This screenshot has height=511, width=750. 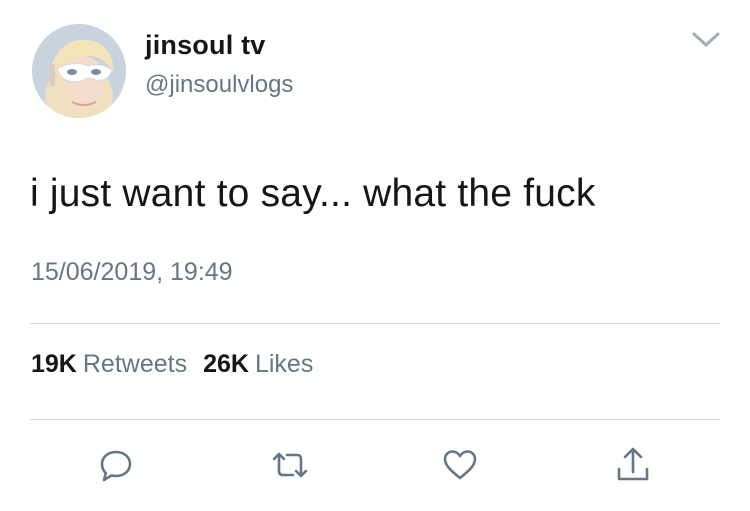 What do you see at coordinates (132, 272) in the screenshot?
I see `tweet-timestamp: 15/06/2019, 19:49` at bounding box center [132, 272].